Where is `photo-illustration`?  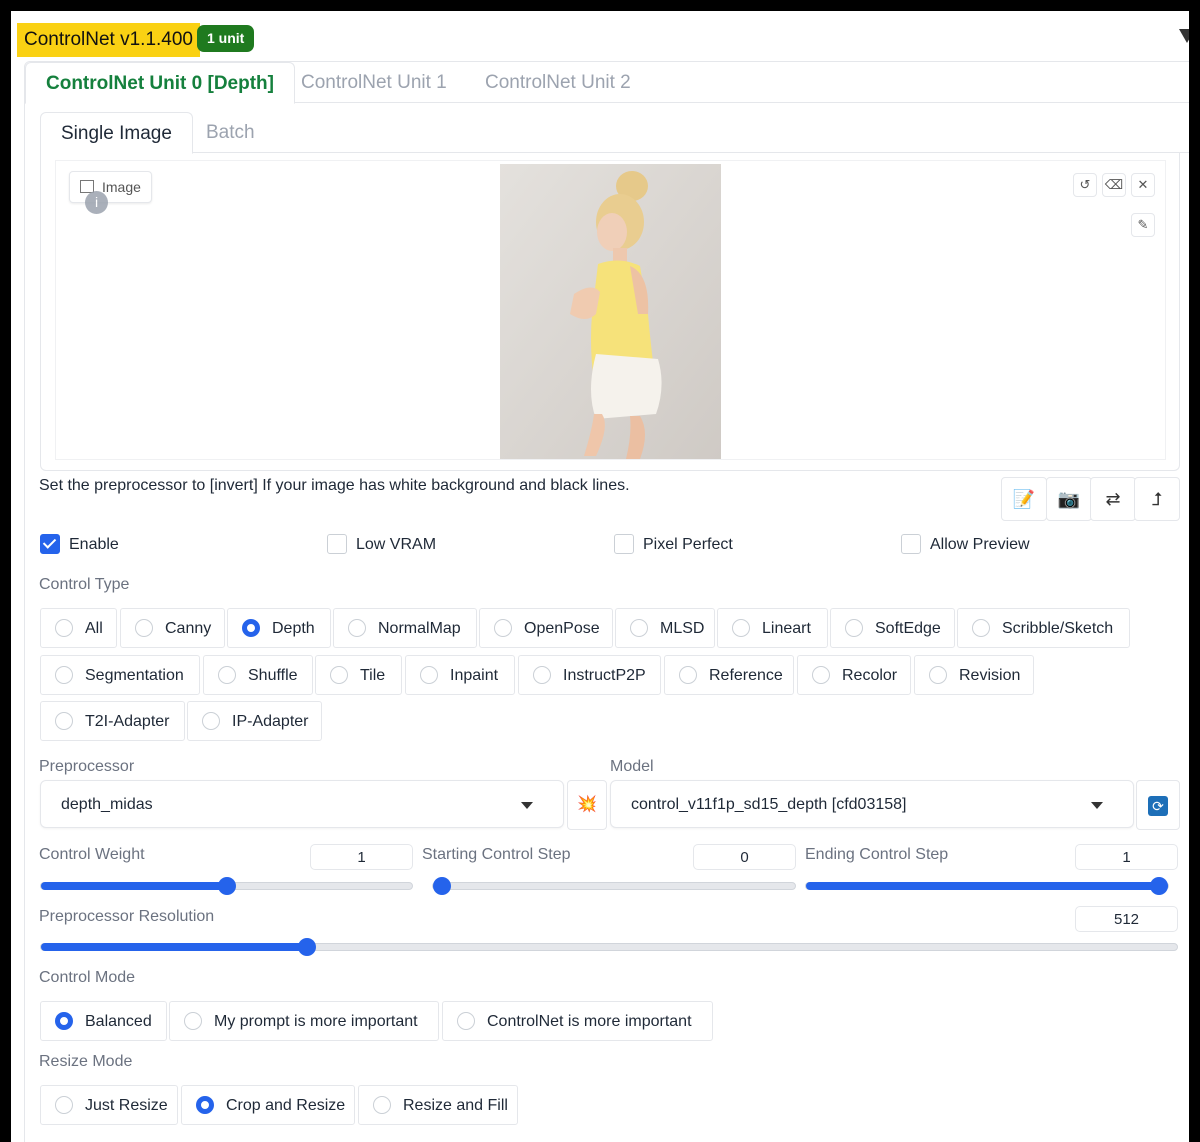
photo-illustration is located at coordinates (610, 311).